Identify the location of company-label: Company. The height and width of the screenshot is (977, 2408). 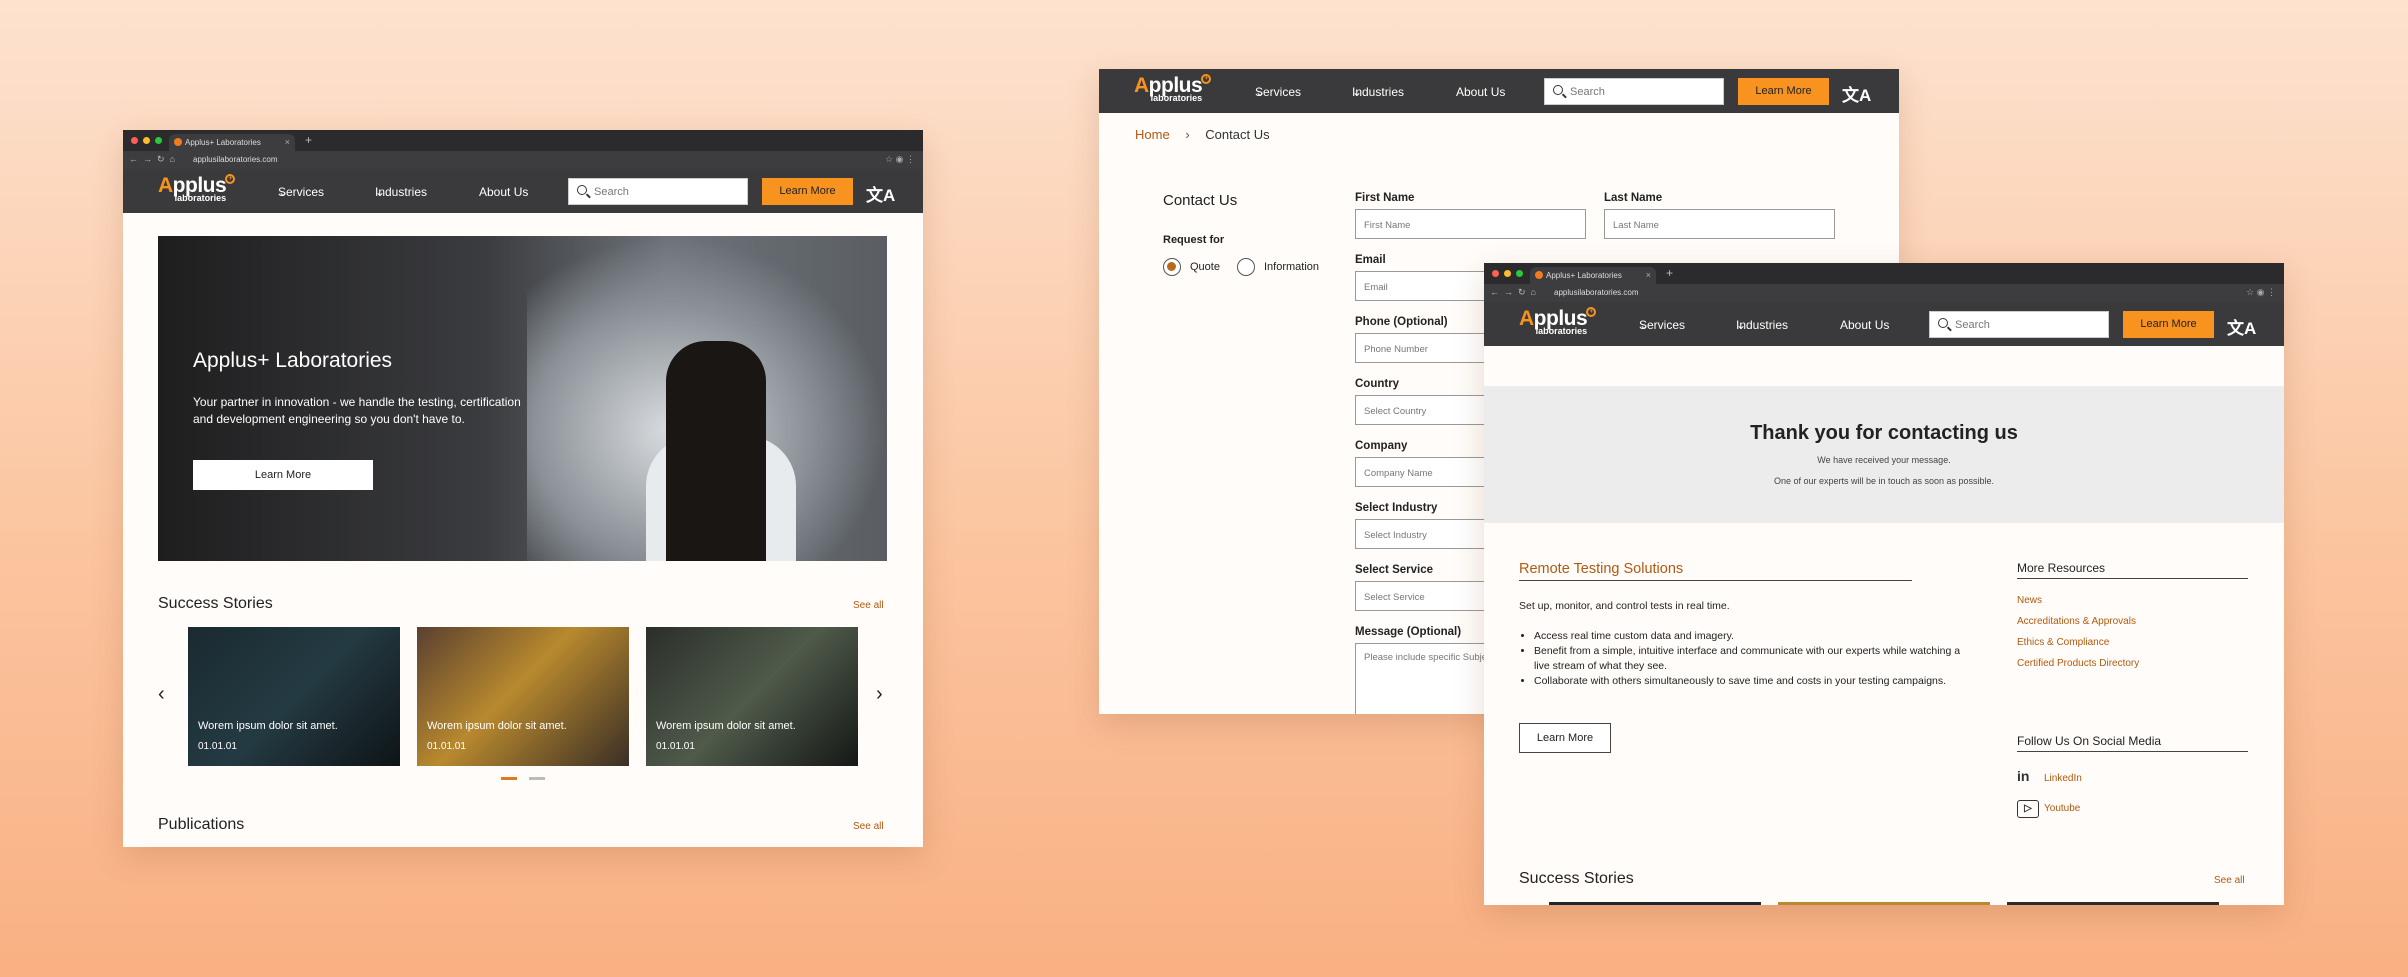
(1381, 446).